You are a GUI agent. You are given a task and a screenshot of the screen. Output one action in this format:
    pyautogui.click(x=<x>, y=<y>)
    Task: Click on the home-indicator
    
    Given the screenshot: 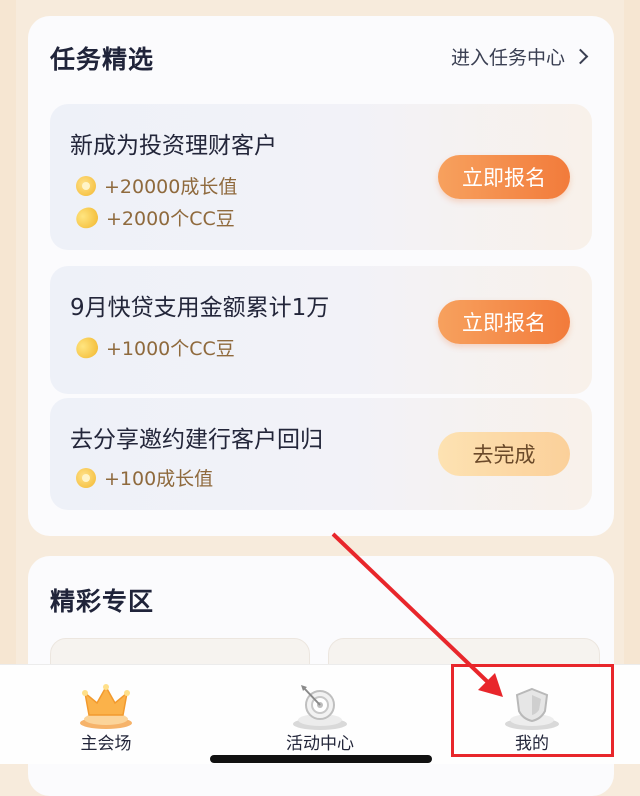 What is the action you would take?
    pyautogui.click(x=321, y=759)
    